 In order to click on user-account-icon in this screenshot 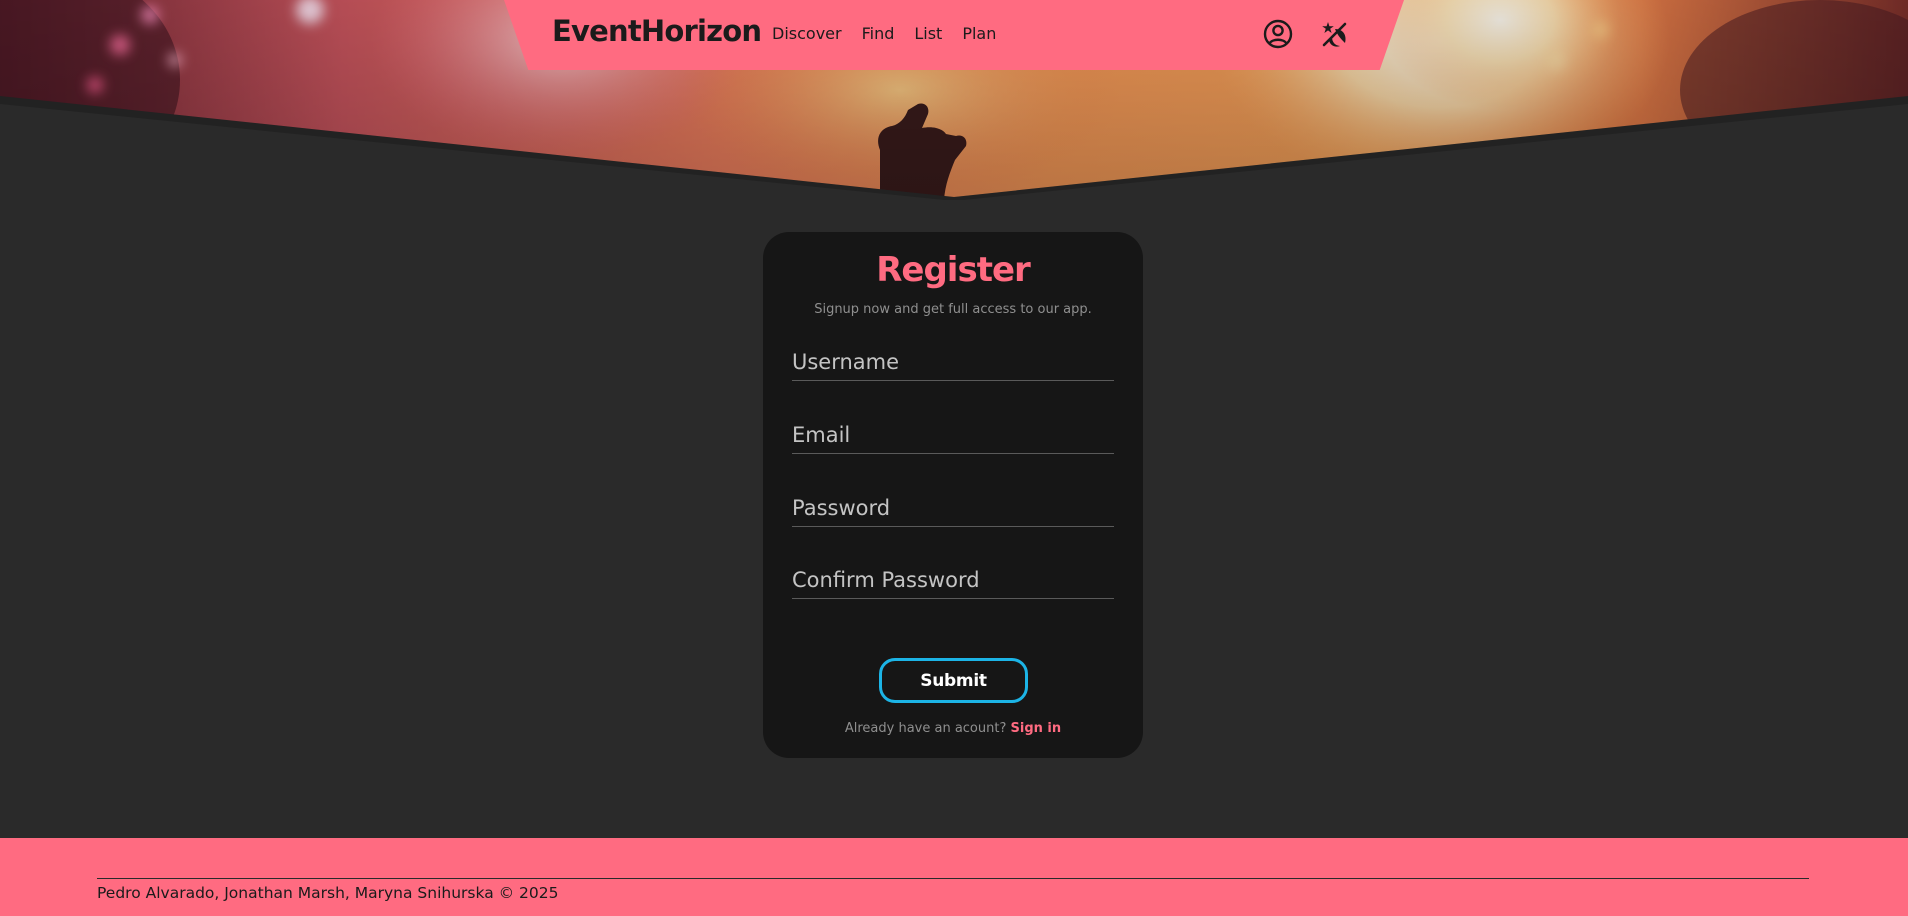, I will do `click(1278, 34)`.